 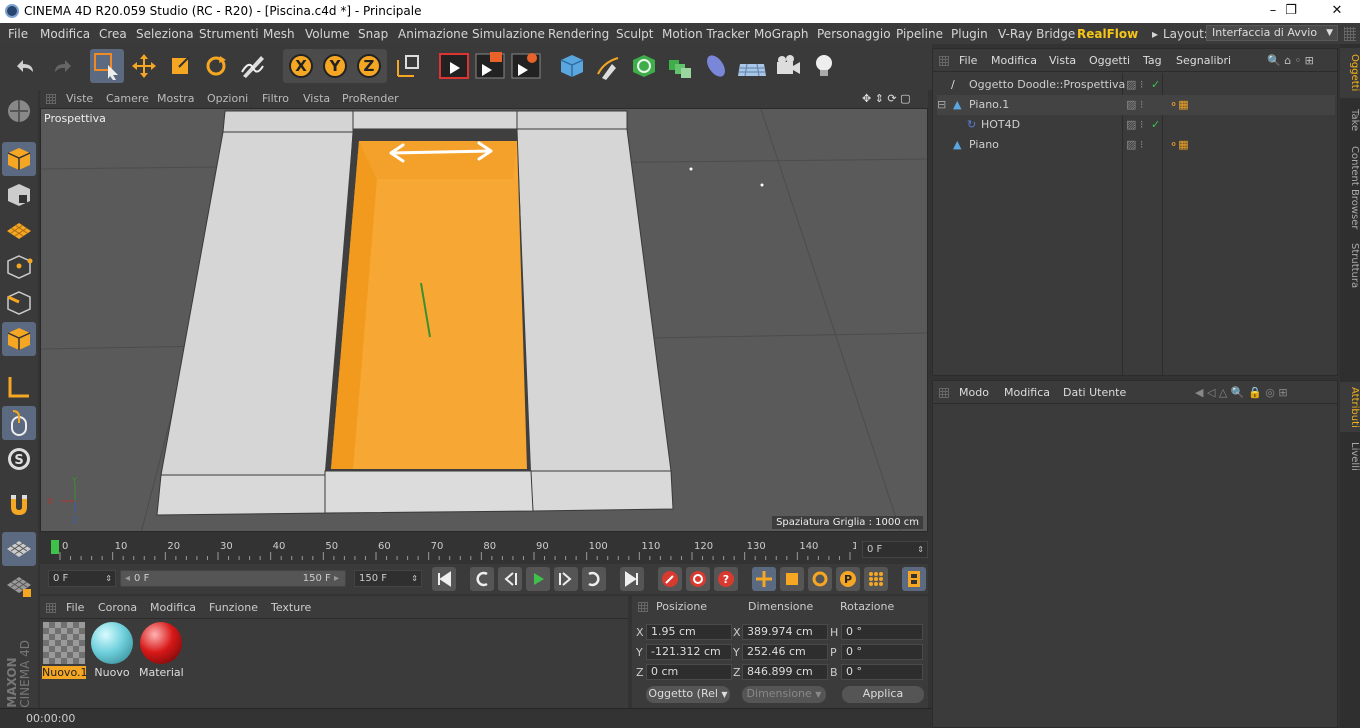 I want to click on deformer-button, so click(x=716, y=66).